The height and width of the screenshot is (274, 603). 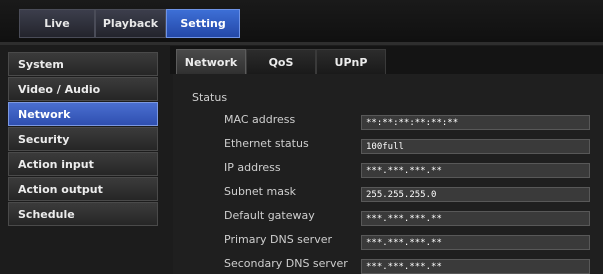 I want to click on subtab-network: Network, so click(x=211, y=61).